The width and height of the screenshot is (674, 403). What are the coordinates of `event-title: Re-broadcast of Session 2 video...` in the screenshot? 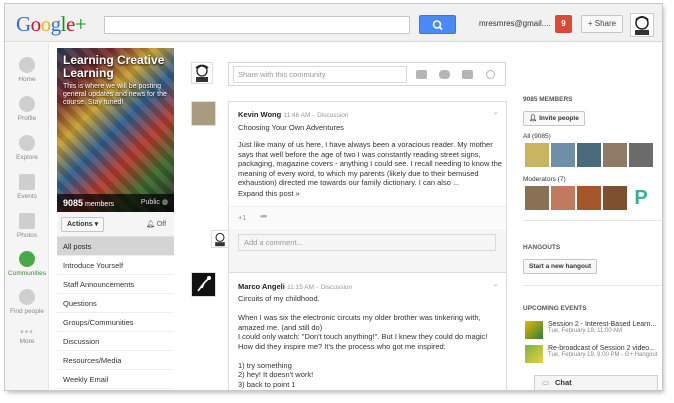 It's located at (602, 348).